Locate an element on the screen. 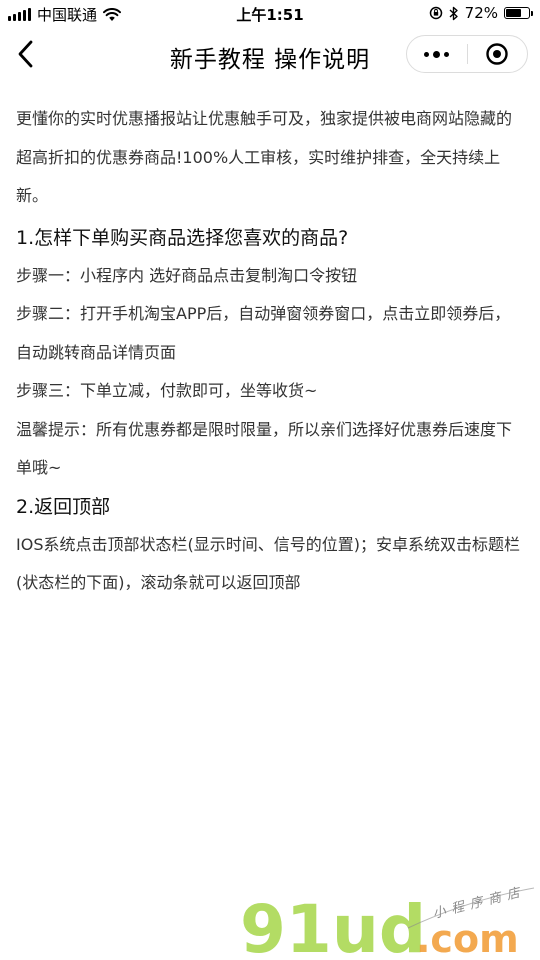 This screenshot has width=540, height=960. watermark-logo: 91ud .com 小程序商店 is located at coordinates (387, 922).